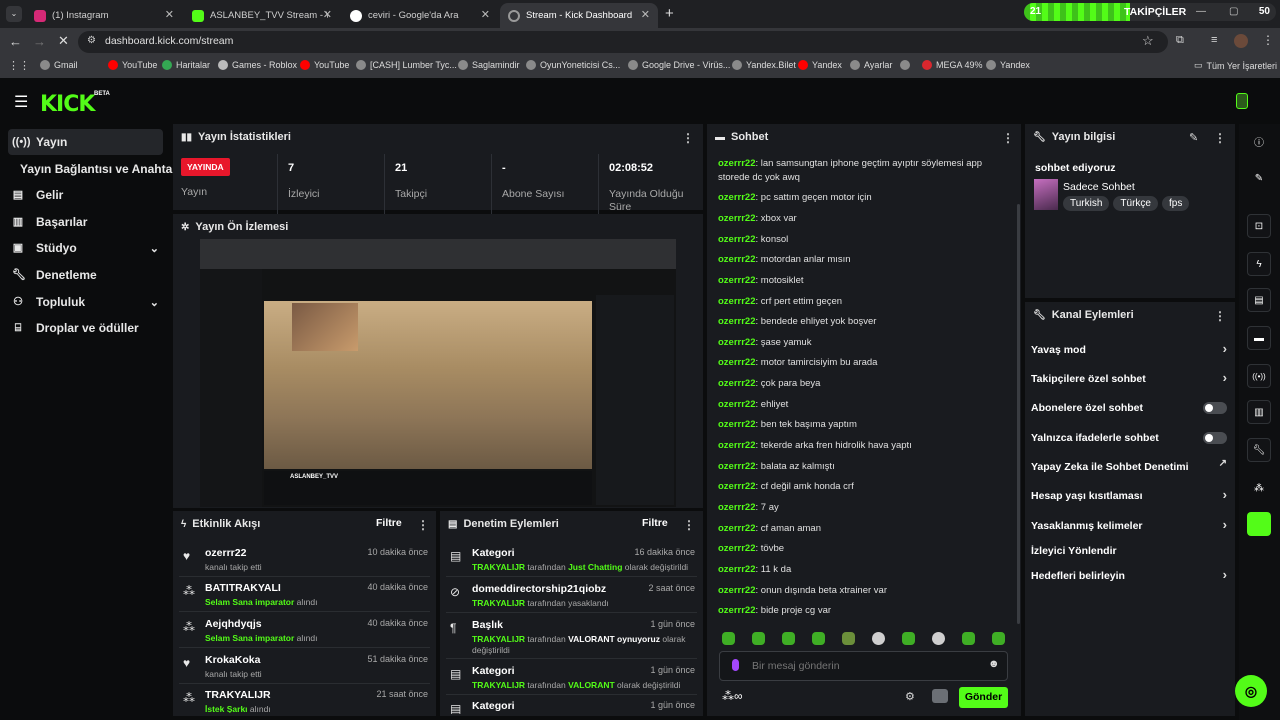 Image resolution: width=1280 pixels, height=720 pixels. Describe the element at coordinates (85, 302) in the screenshot. I see `sidebar-item-community: ⚇ Topluluk ⌄` at that location.